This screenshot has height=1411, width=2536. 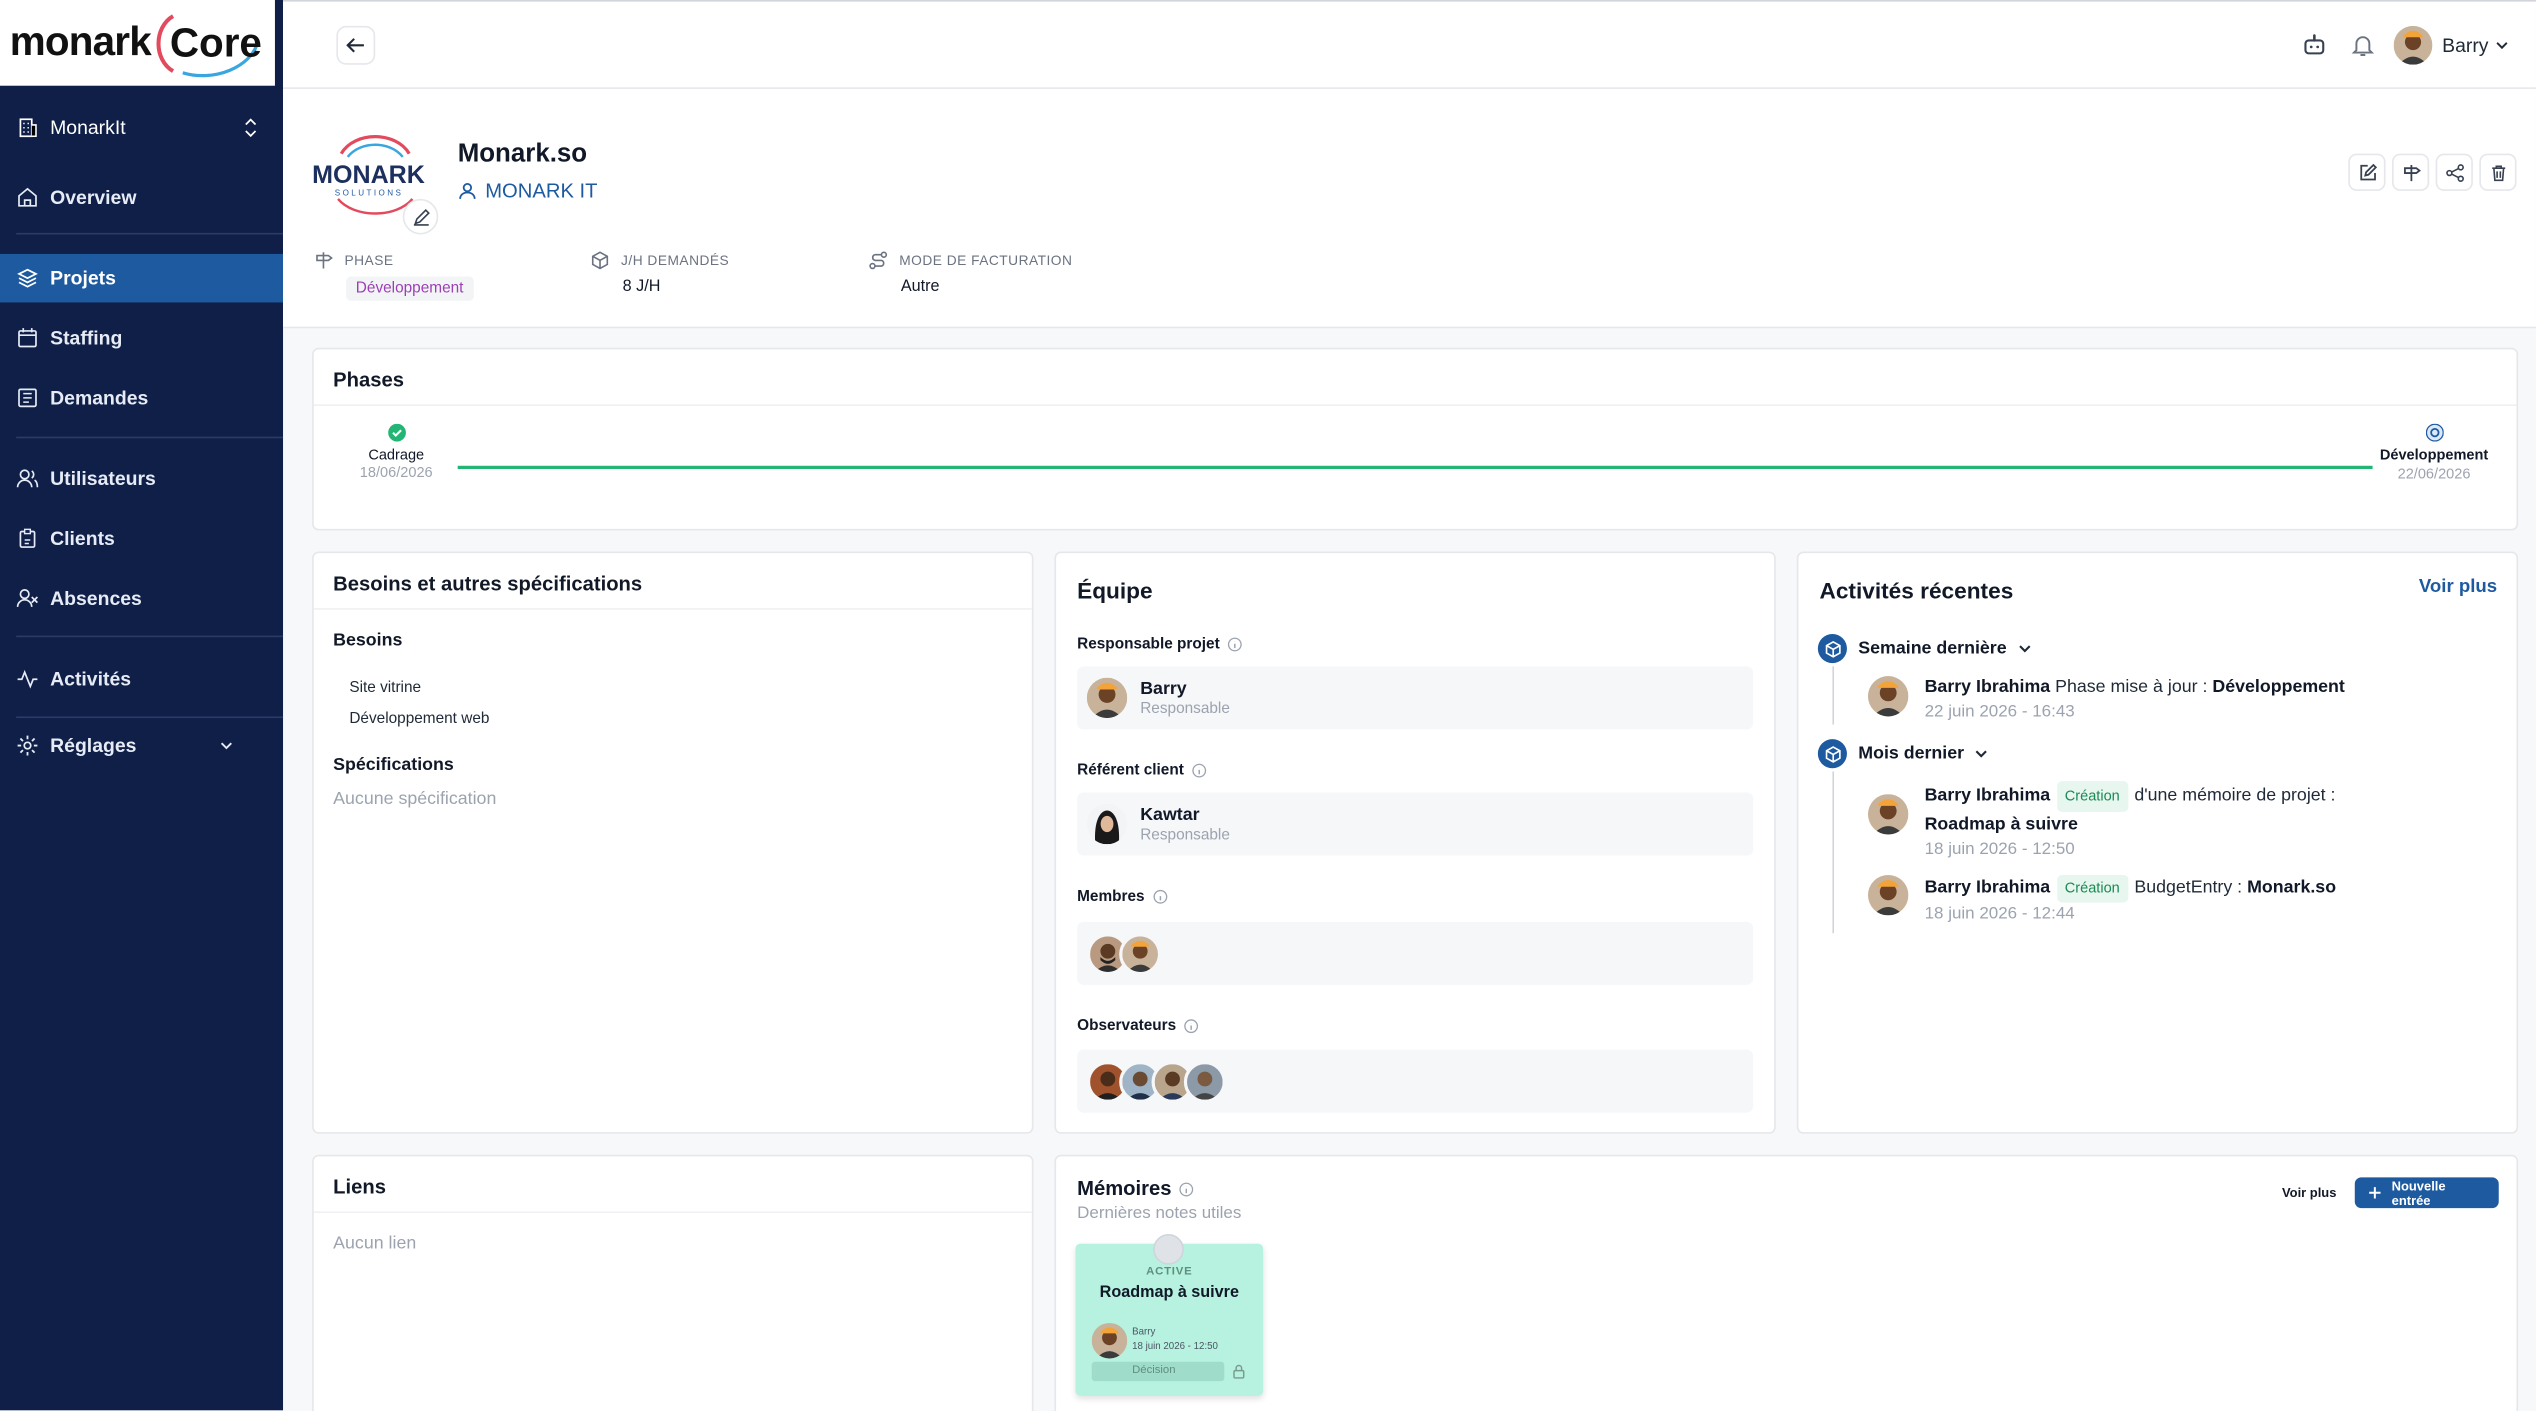 What do you see at coordinates (396, 432) in the screenshot?
I see `check-circle-icon` at bounding box center [396, 432].